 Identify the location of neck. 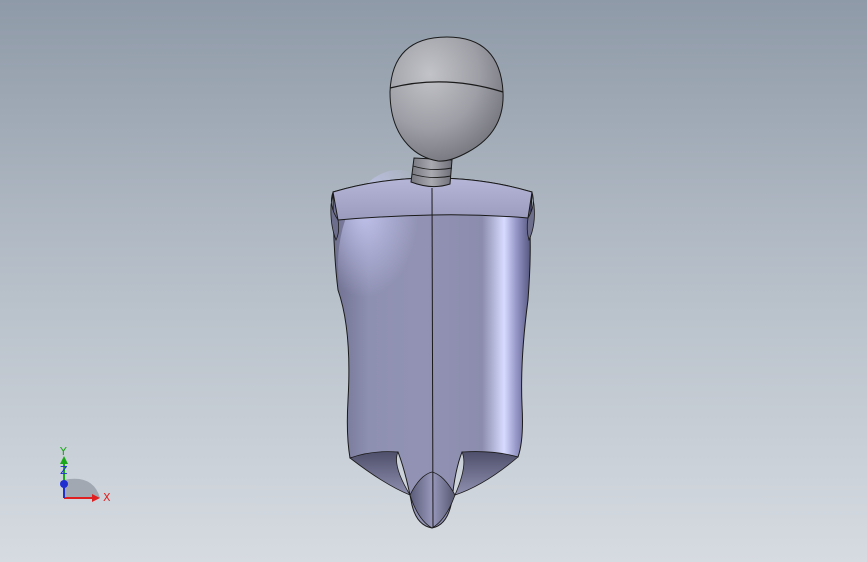
(431, 172).